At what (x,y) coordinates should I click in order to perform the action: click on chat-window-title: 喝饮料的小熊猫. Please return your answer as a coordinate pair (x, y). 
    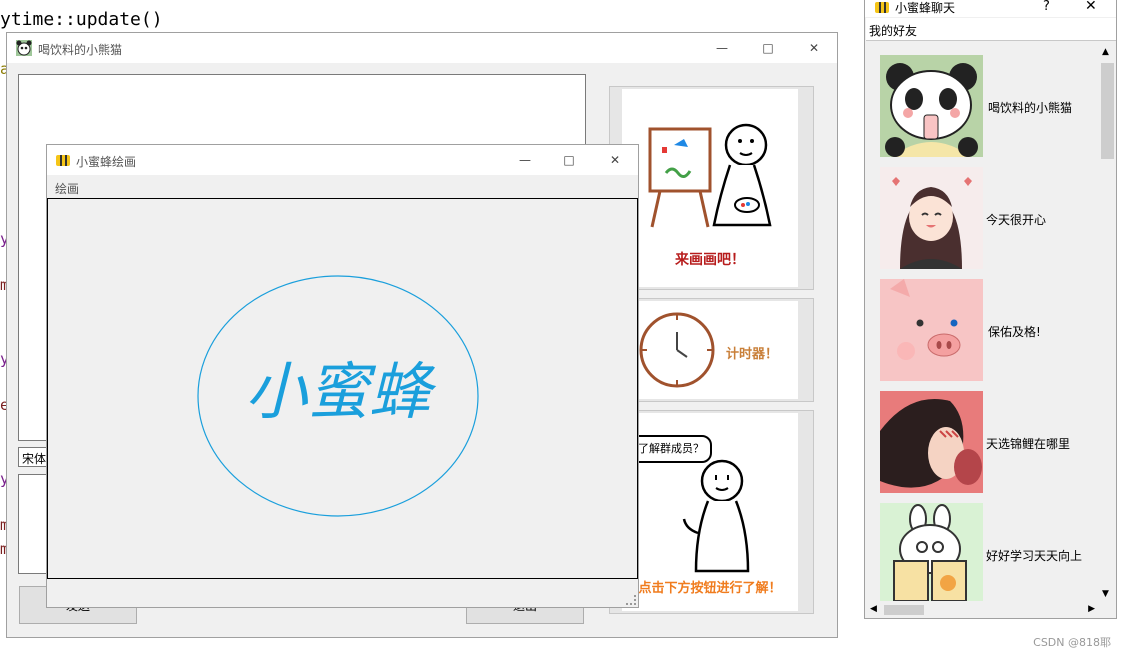
    Looking at the image, I should click on (80, 50).